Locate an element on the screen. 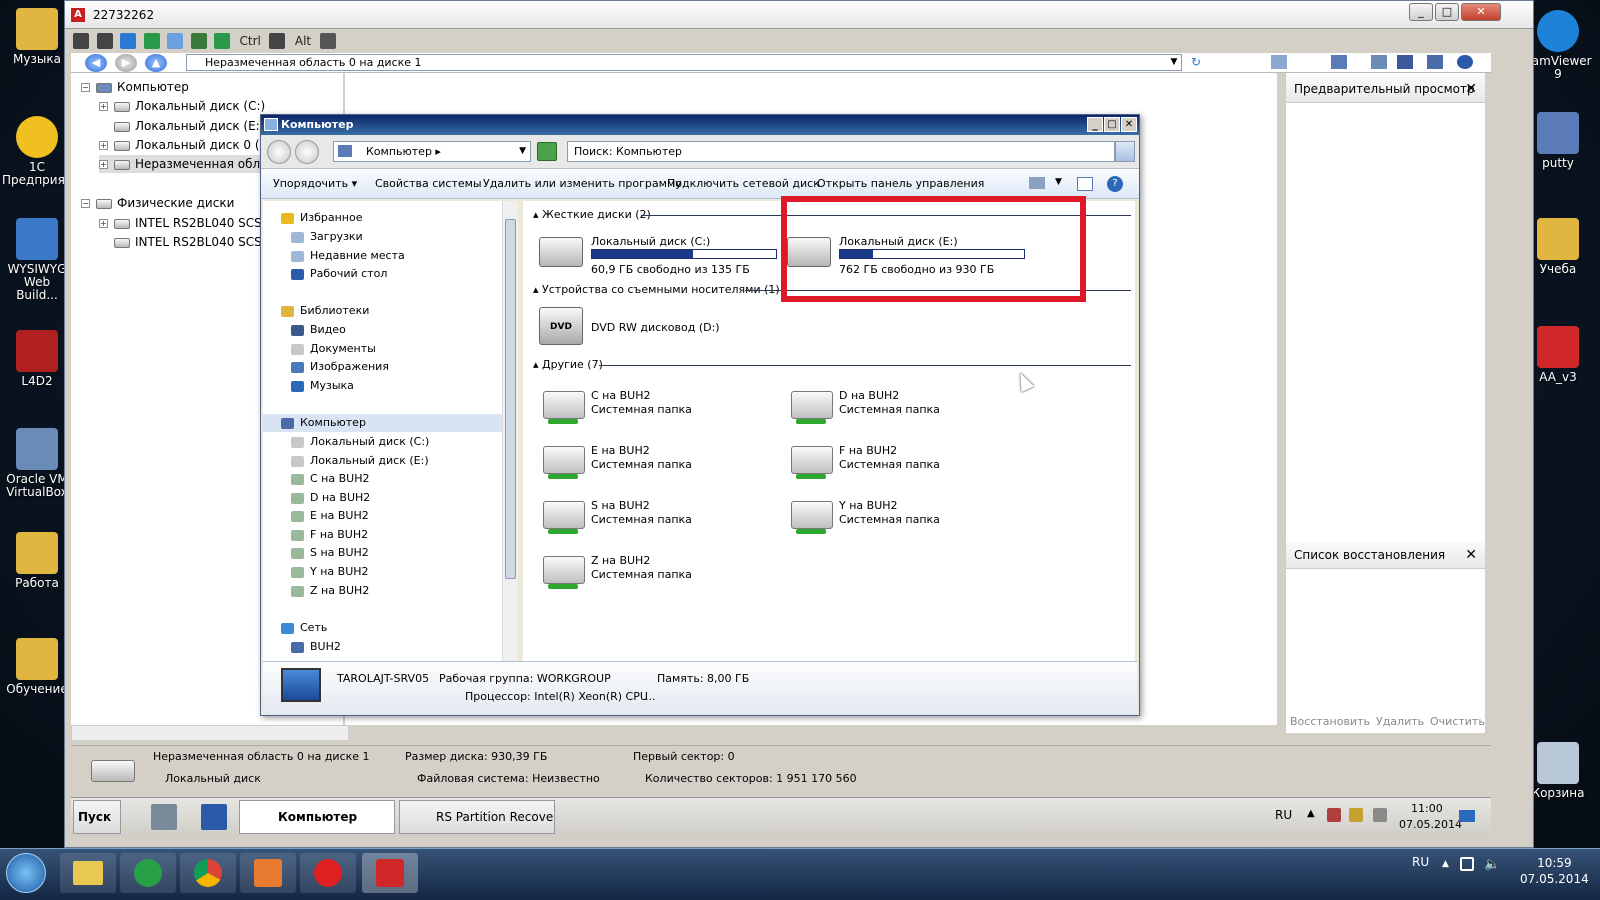  desktop-icon-virtualbox: Oracle VM VirtualBox is located at coordinates (37, 463).